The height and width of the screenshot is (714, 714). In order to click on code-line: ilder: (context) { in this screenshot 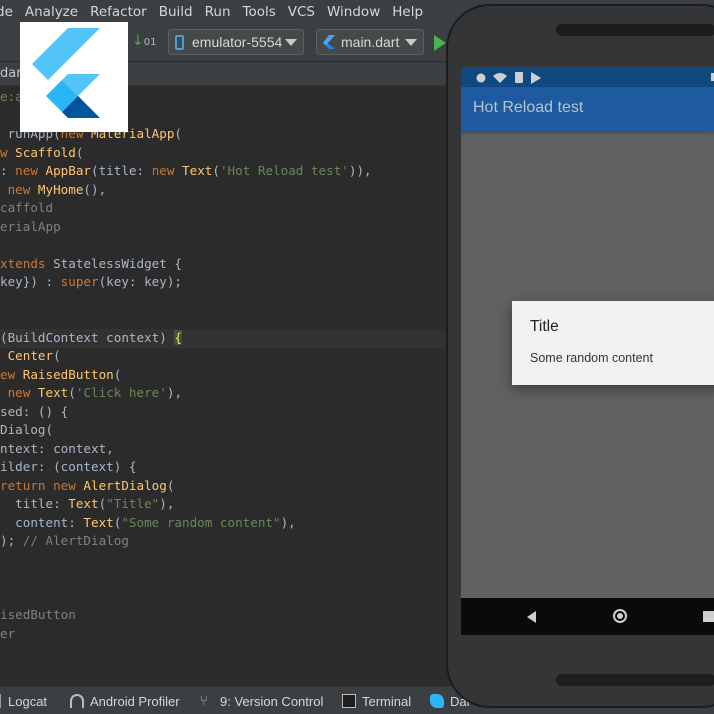, I will do `click(68, 467)`.